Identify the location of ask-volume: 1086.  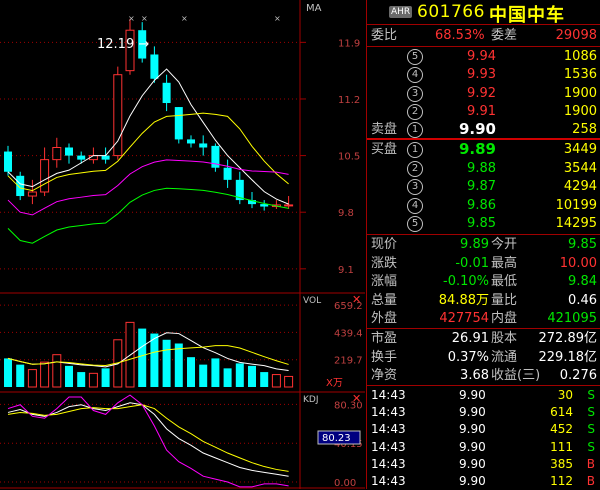
(580, 56).